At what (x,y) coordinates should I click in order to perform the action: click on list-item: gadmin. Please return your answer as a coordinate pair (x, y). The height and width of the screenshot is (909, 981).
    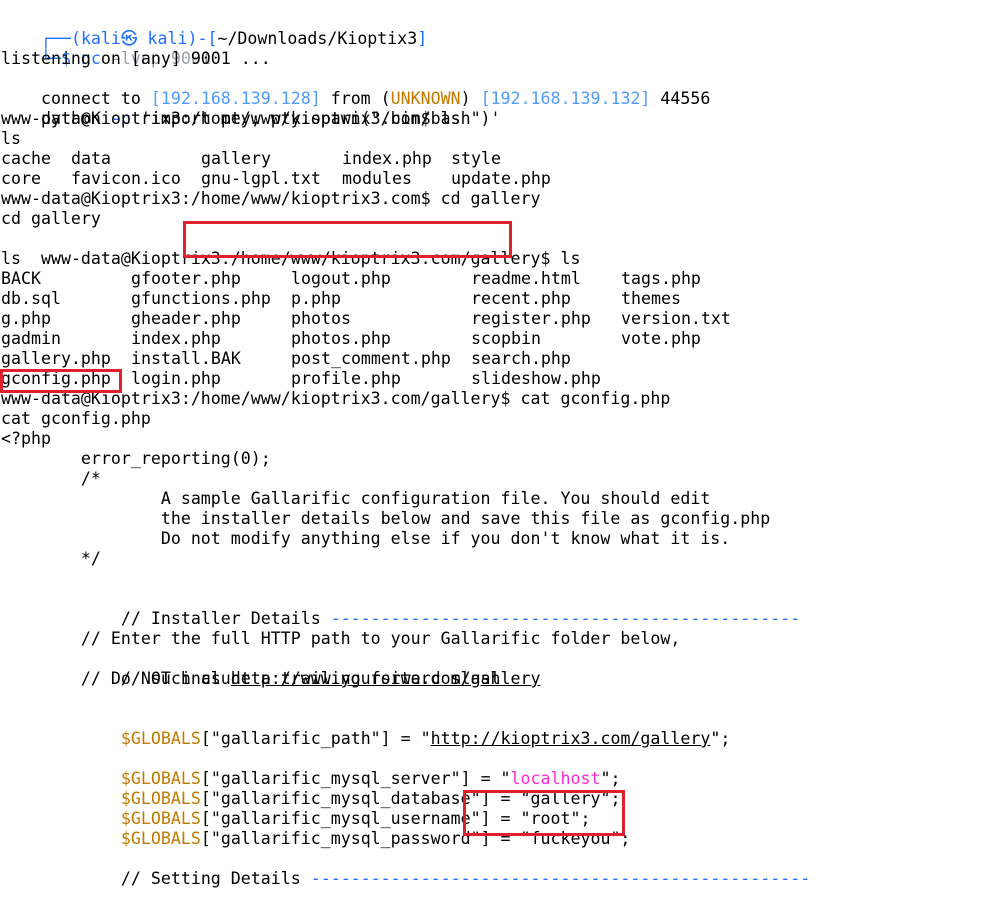
    Looking at the image, I should click on (31, 338).